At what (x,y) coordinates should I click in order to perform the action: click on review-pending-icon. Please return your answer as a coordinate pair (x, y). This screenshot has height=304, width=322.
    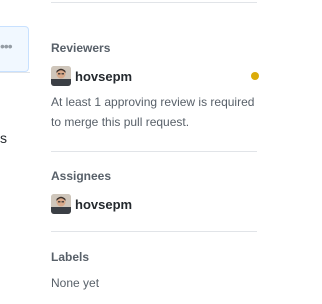
    Looking at the image, I should click on (255, 76).